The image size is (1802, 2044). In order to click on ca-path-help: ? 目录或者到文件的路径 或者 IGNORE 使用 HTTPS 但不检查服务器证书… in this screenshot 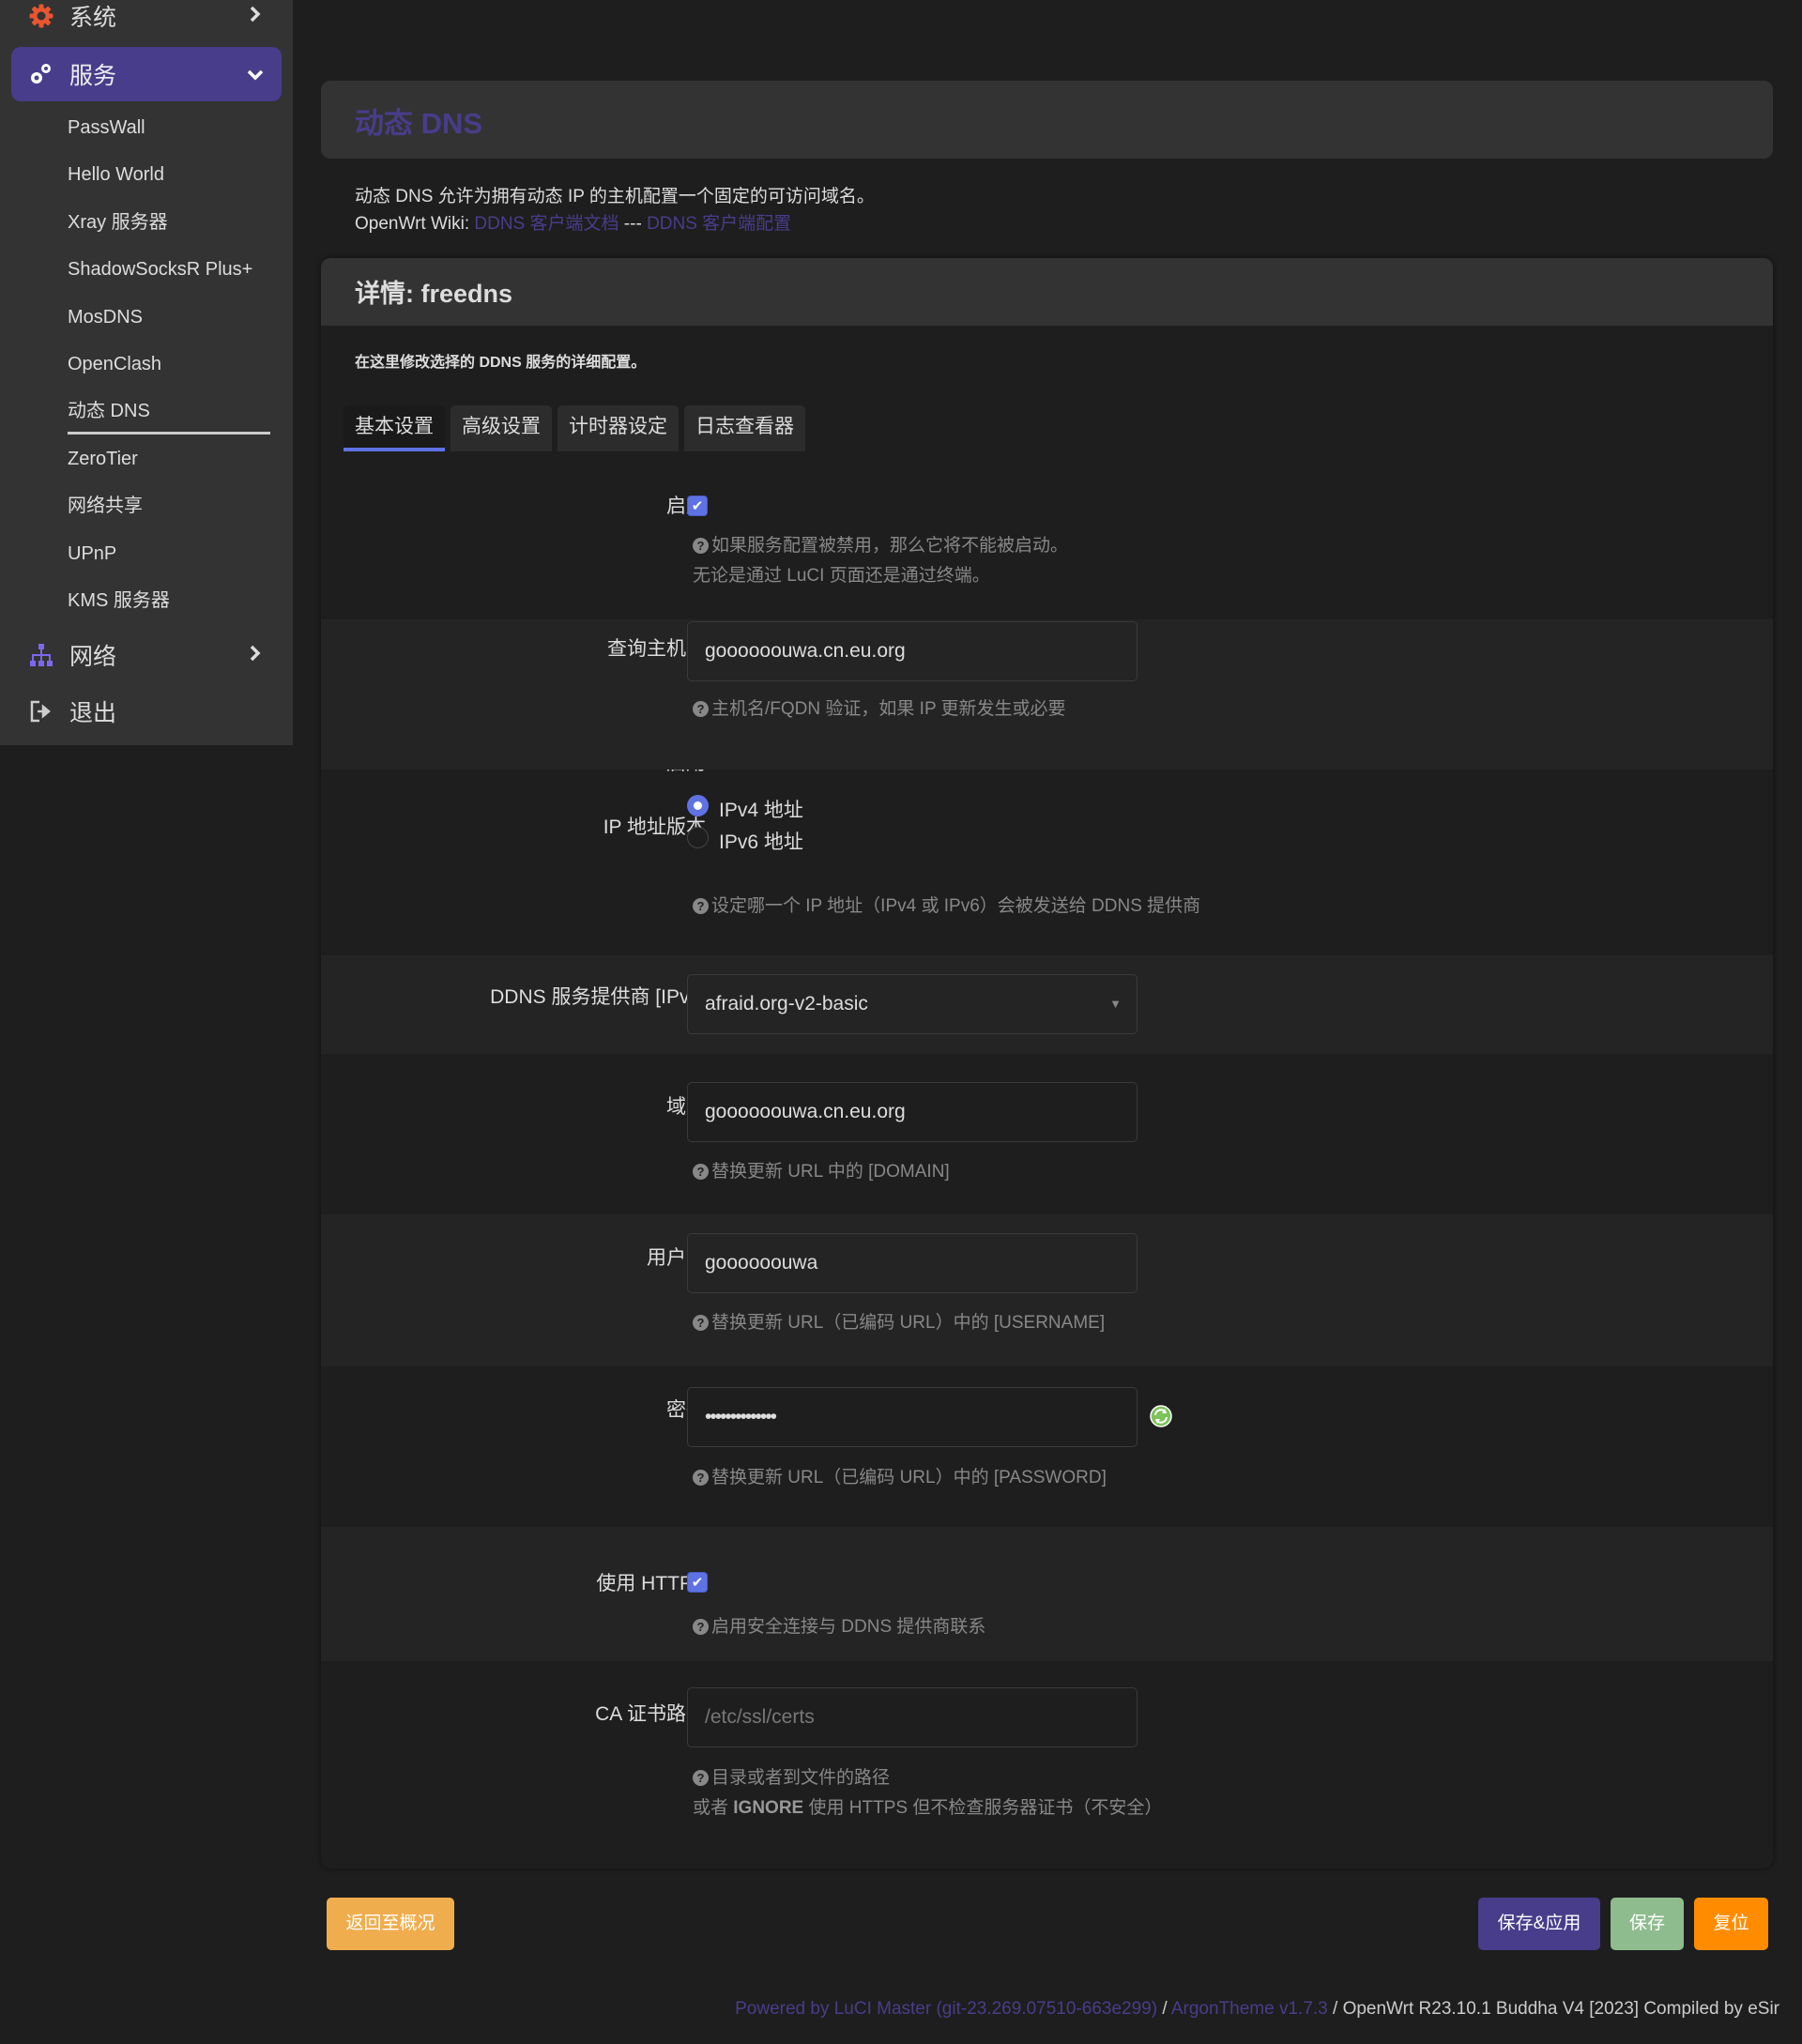, I will do `click(928, 1793)`.